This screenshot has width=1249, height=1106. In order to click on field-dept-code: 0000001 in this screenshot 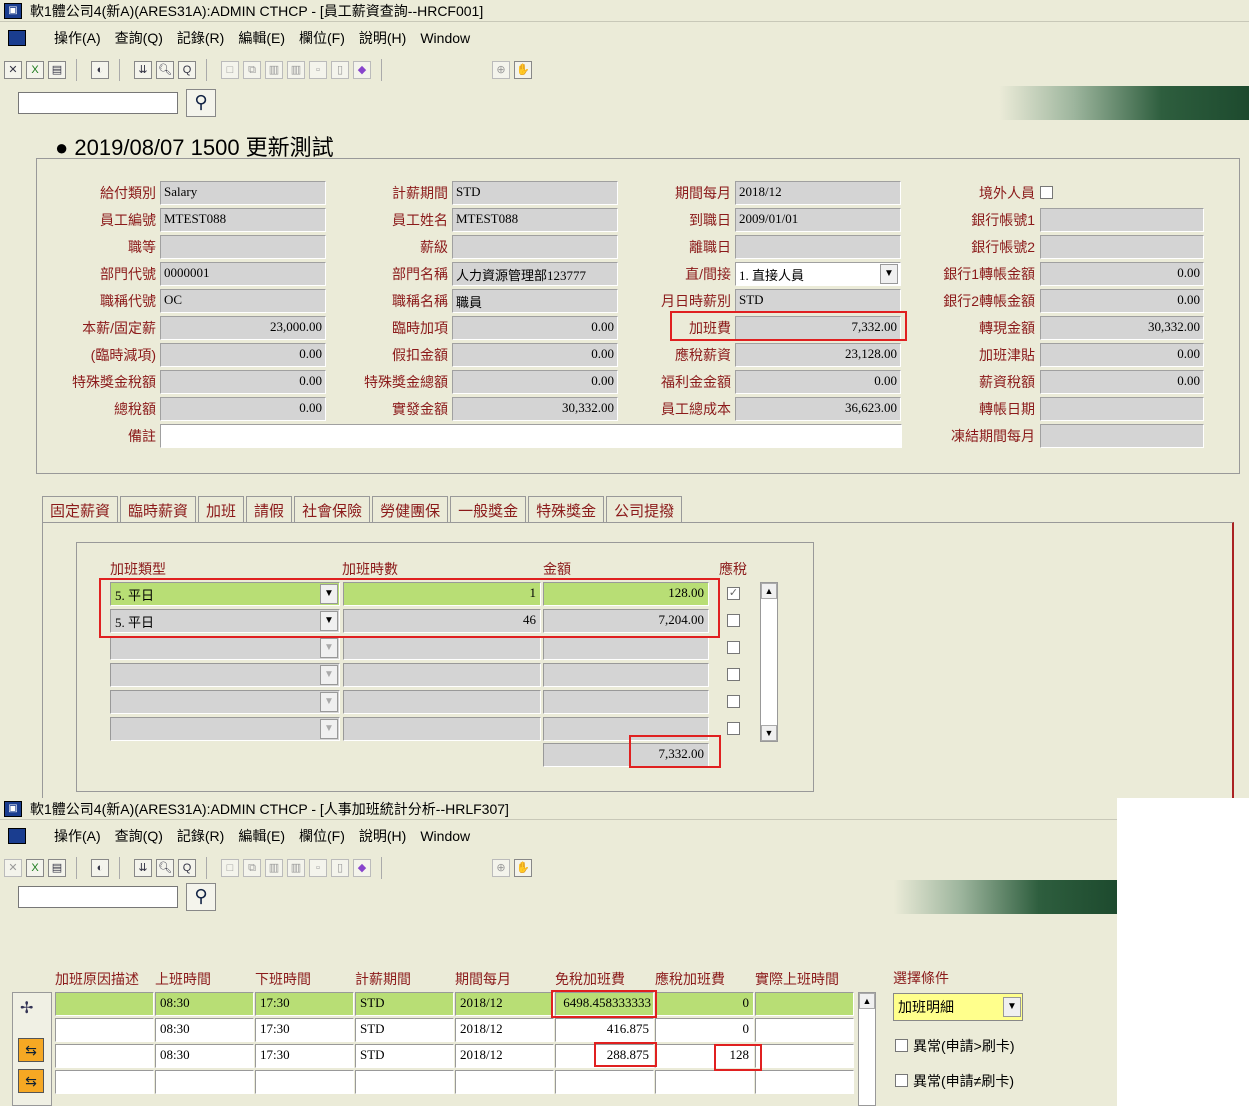, I will do `click(243, 274)`.